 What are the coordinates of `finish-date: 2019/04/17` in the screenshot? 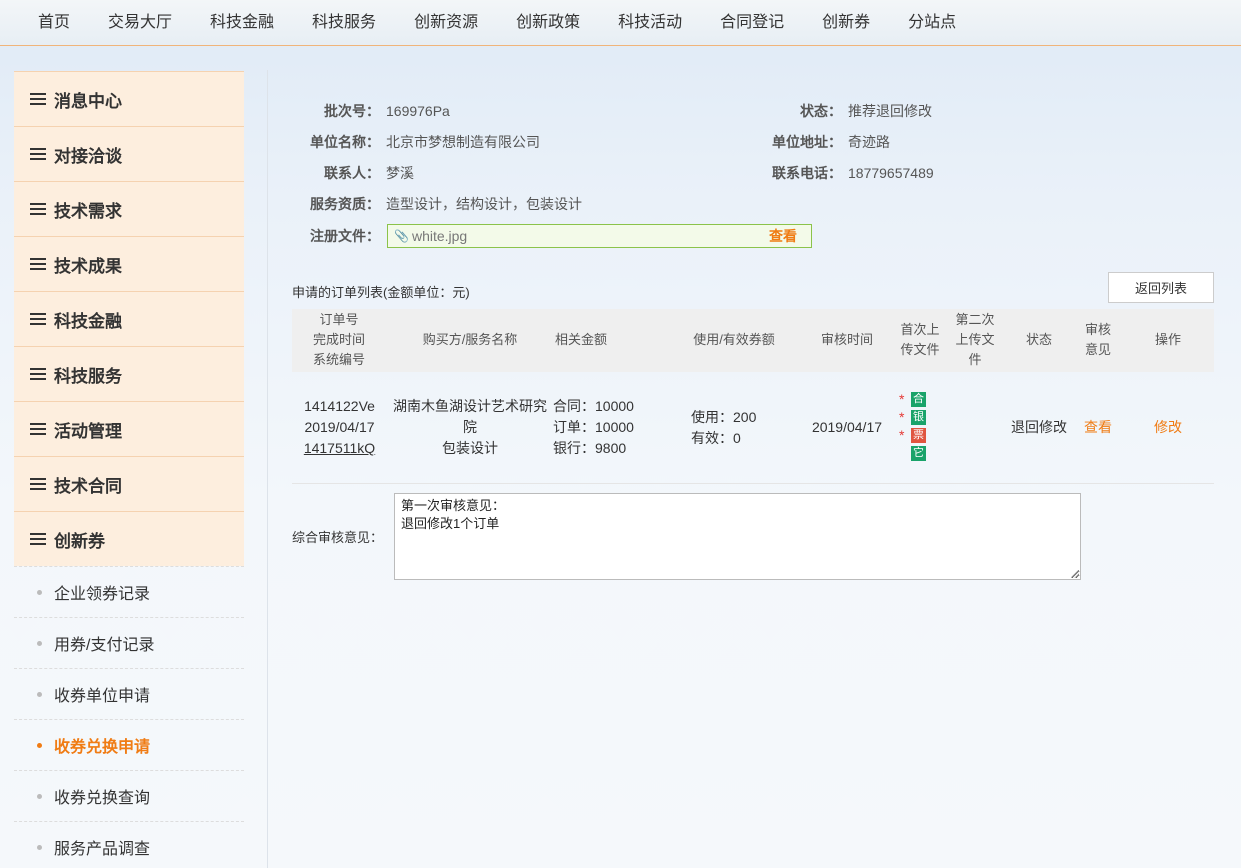 It's located at (339, 427).